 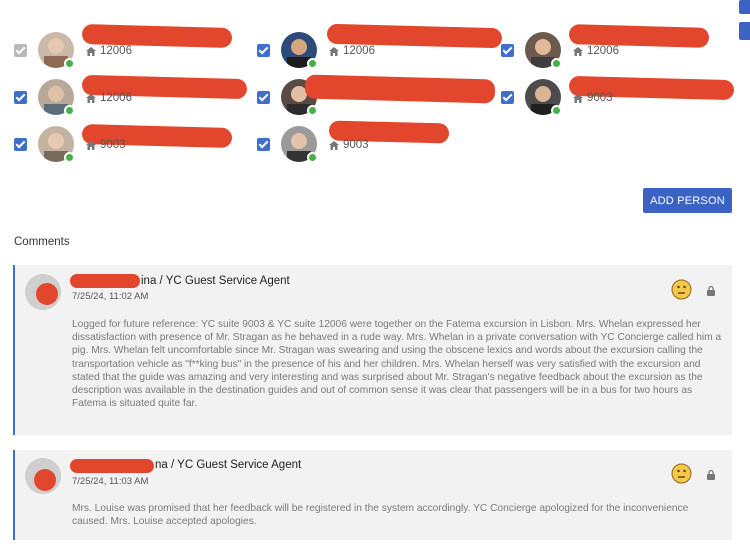 I want to click on comment-author: na / YC Guest Service Agent, so click(x=228, y=465).